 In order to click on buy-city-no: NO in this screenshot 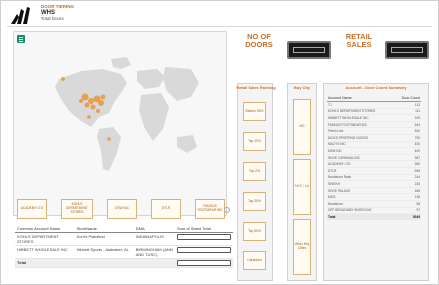, I will do `click(302, 127)`.